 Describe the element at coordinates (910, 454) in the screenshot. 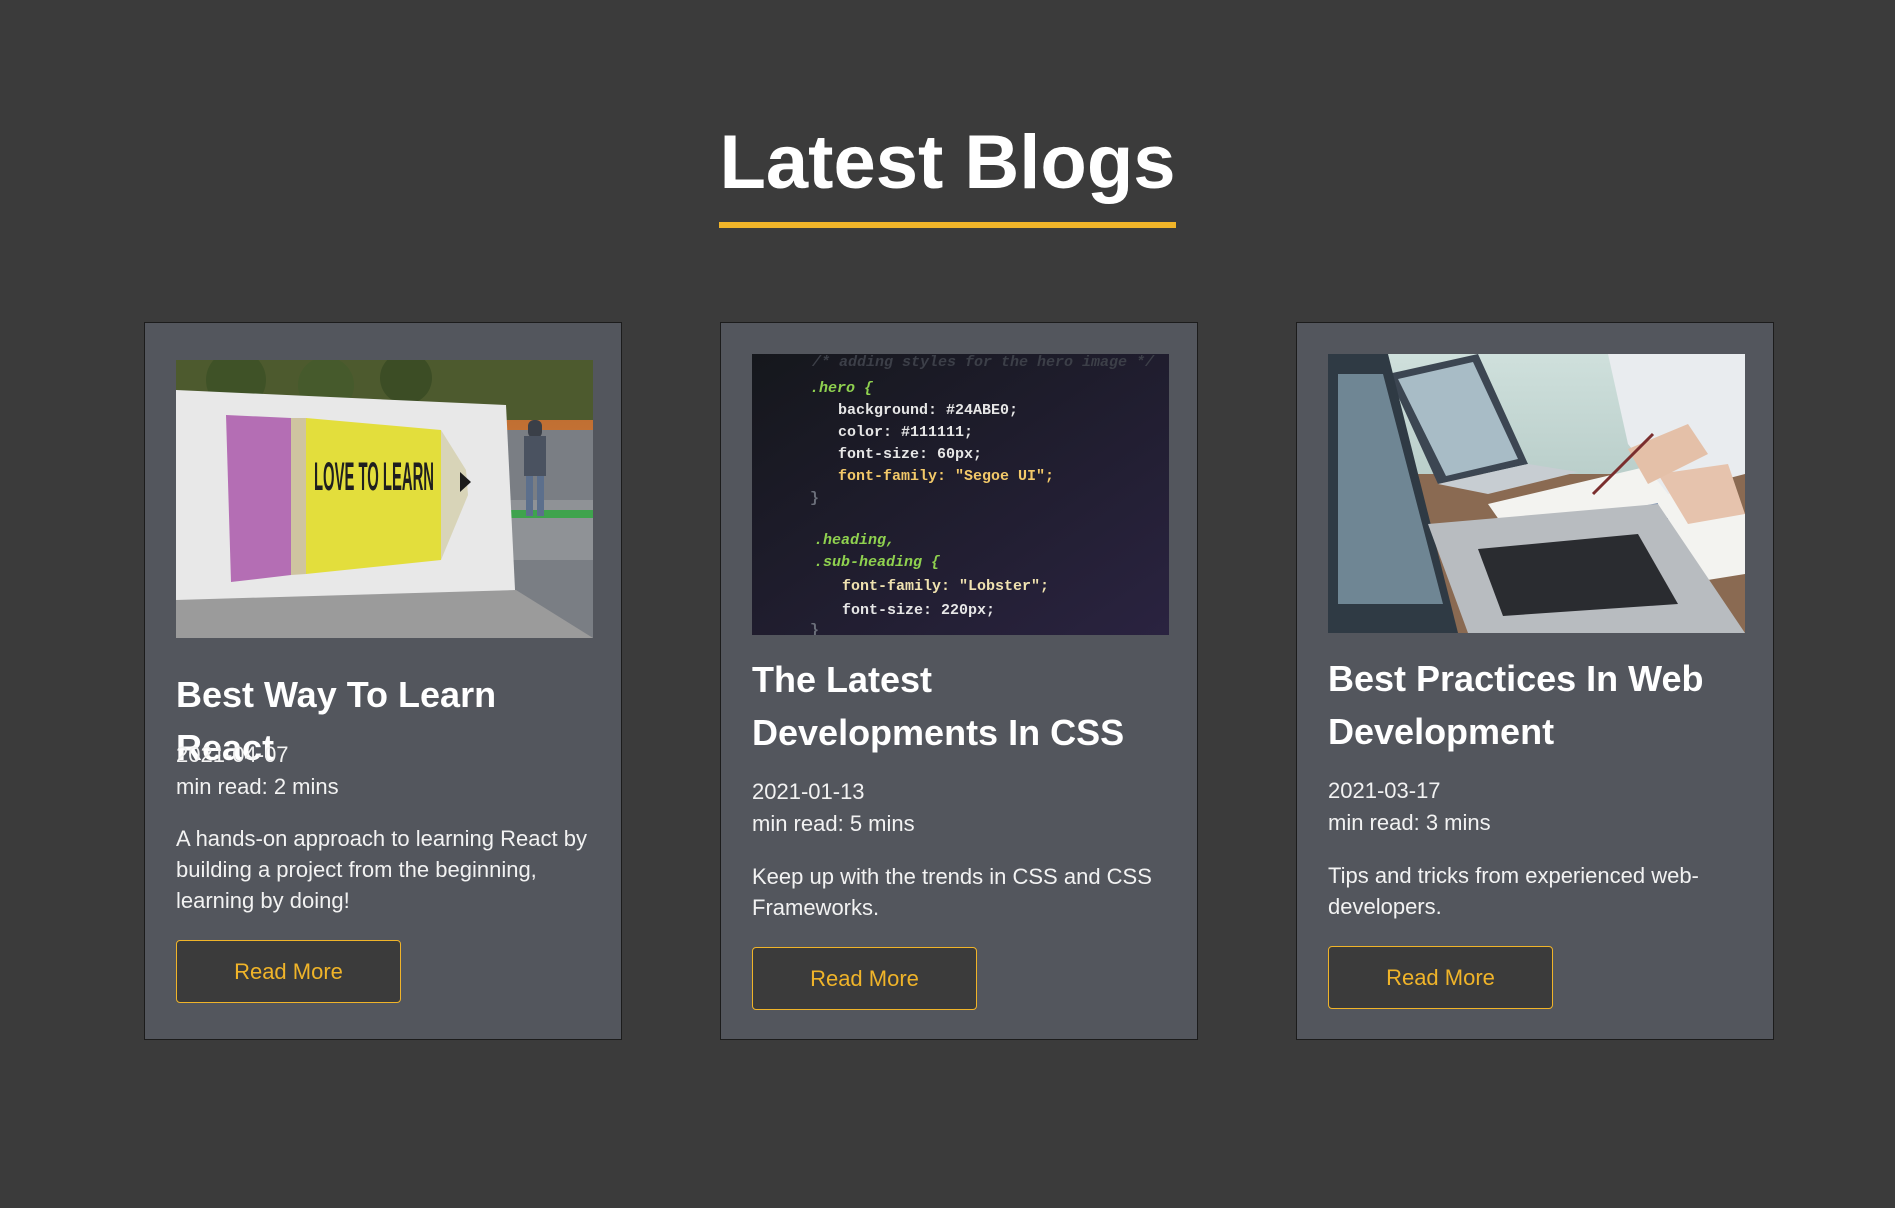

I see `code-line: font-size: 60px;` at that location.